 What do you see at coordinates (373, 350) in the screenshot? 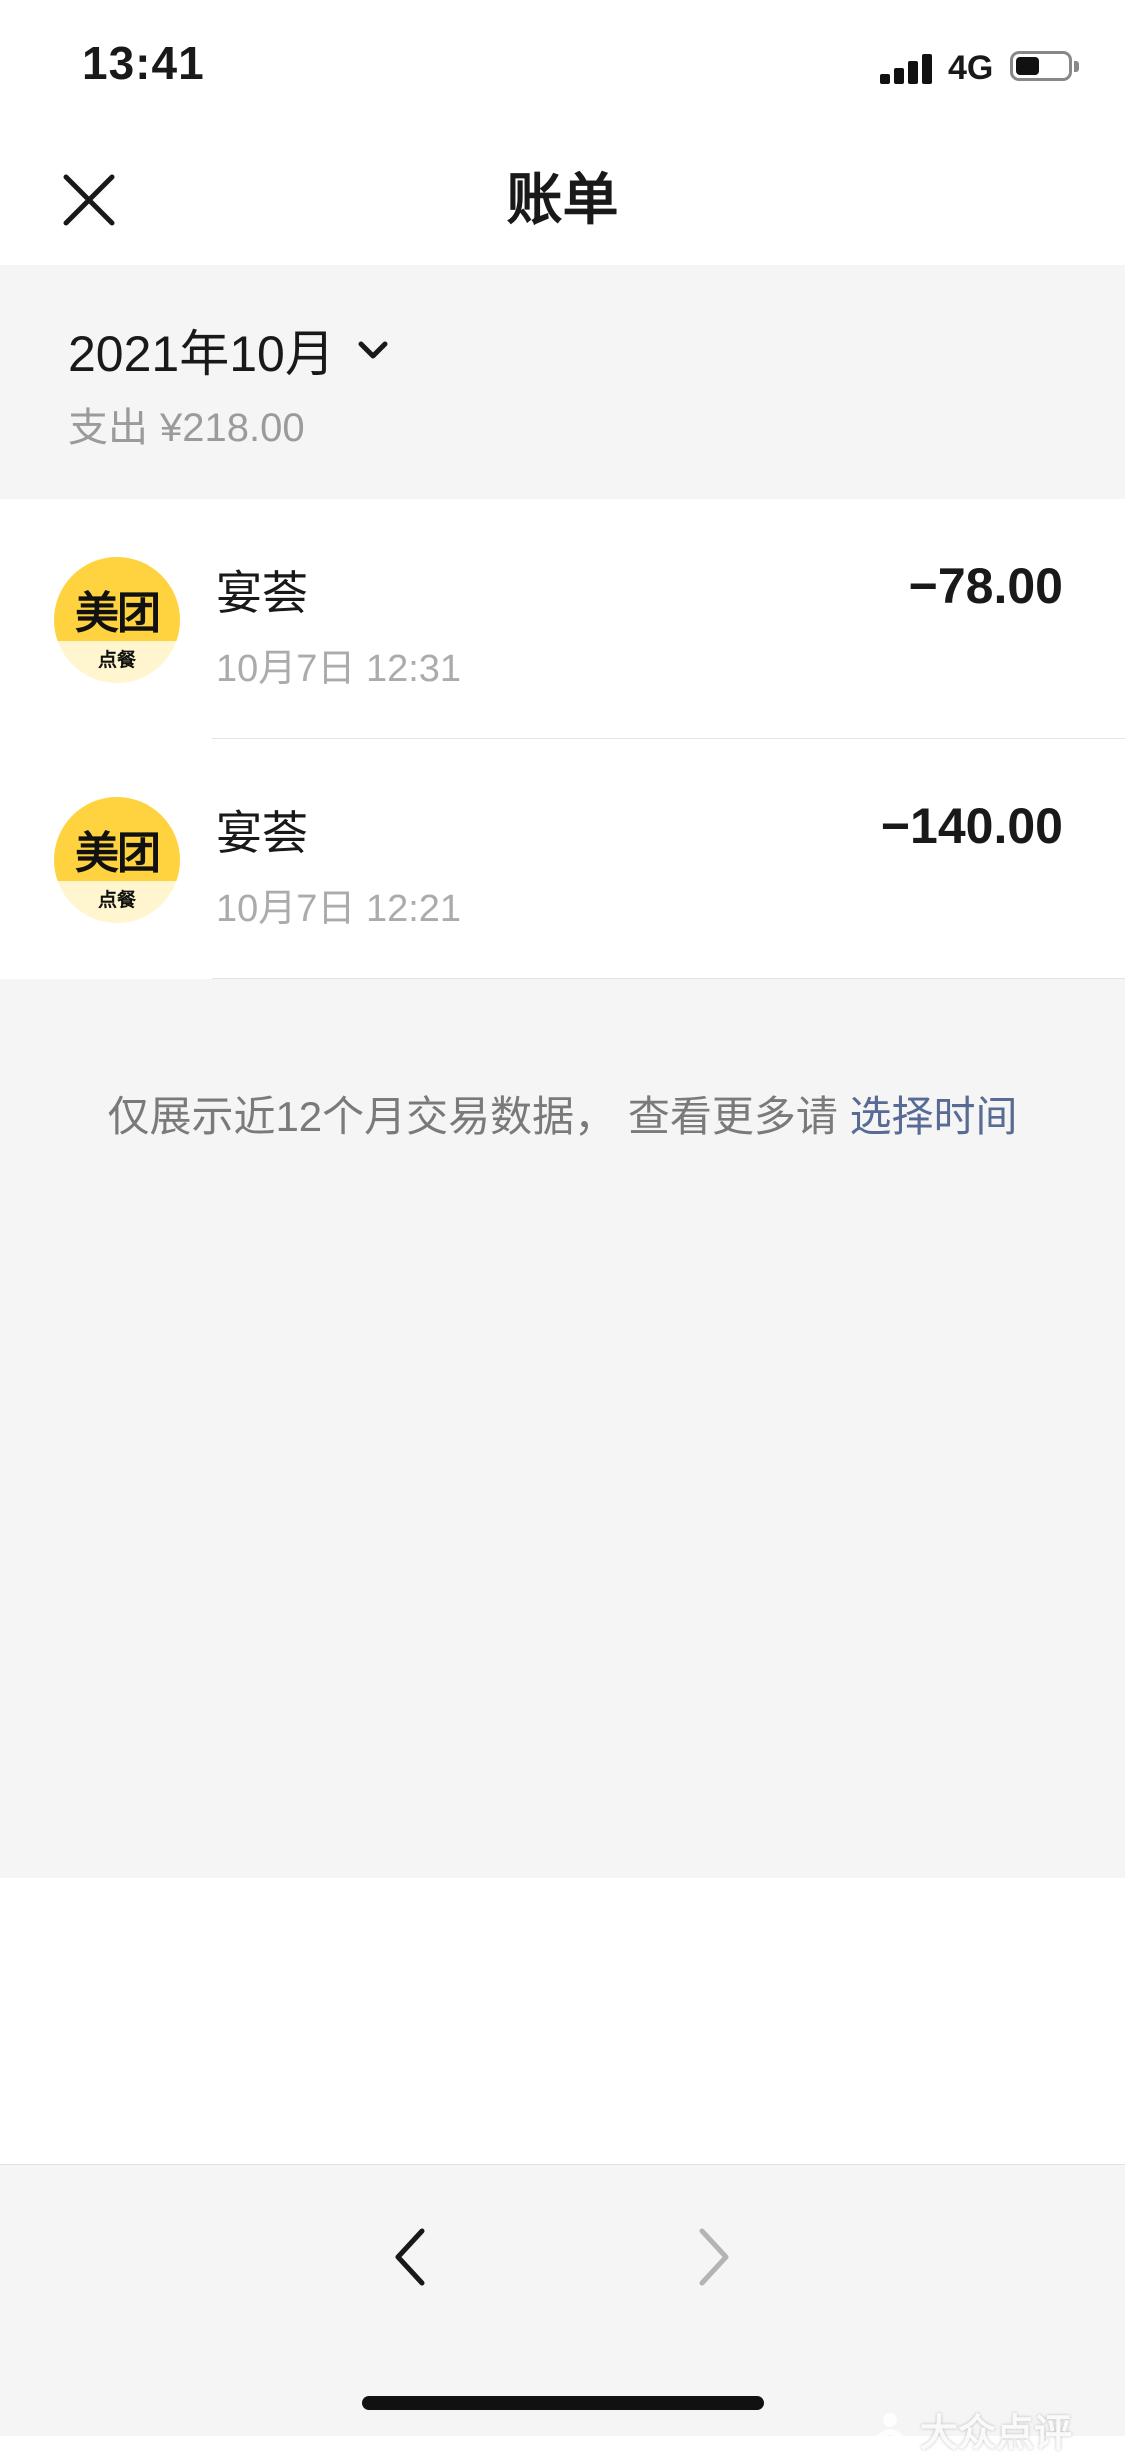
I see `chevron-down-icon` at bounding box center [373, 350].